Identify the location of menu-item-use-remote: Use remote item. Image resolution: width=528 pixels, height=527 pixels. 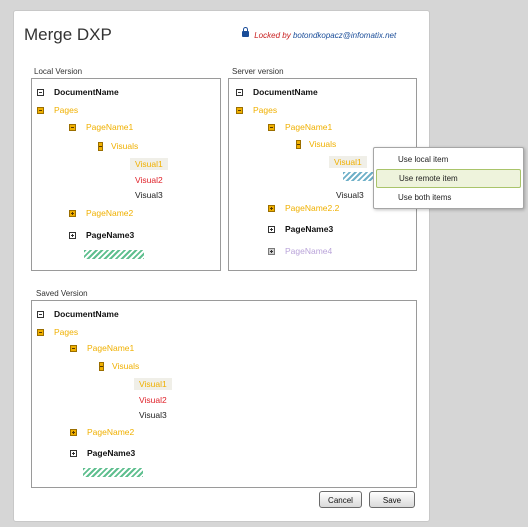
(448, 178).